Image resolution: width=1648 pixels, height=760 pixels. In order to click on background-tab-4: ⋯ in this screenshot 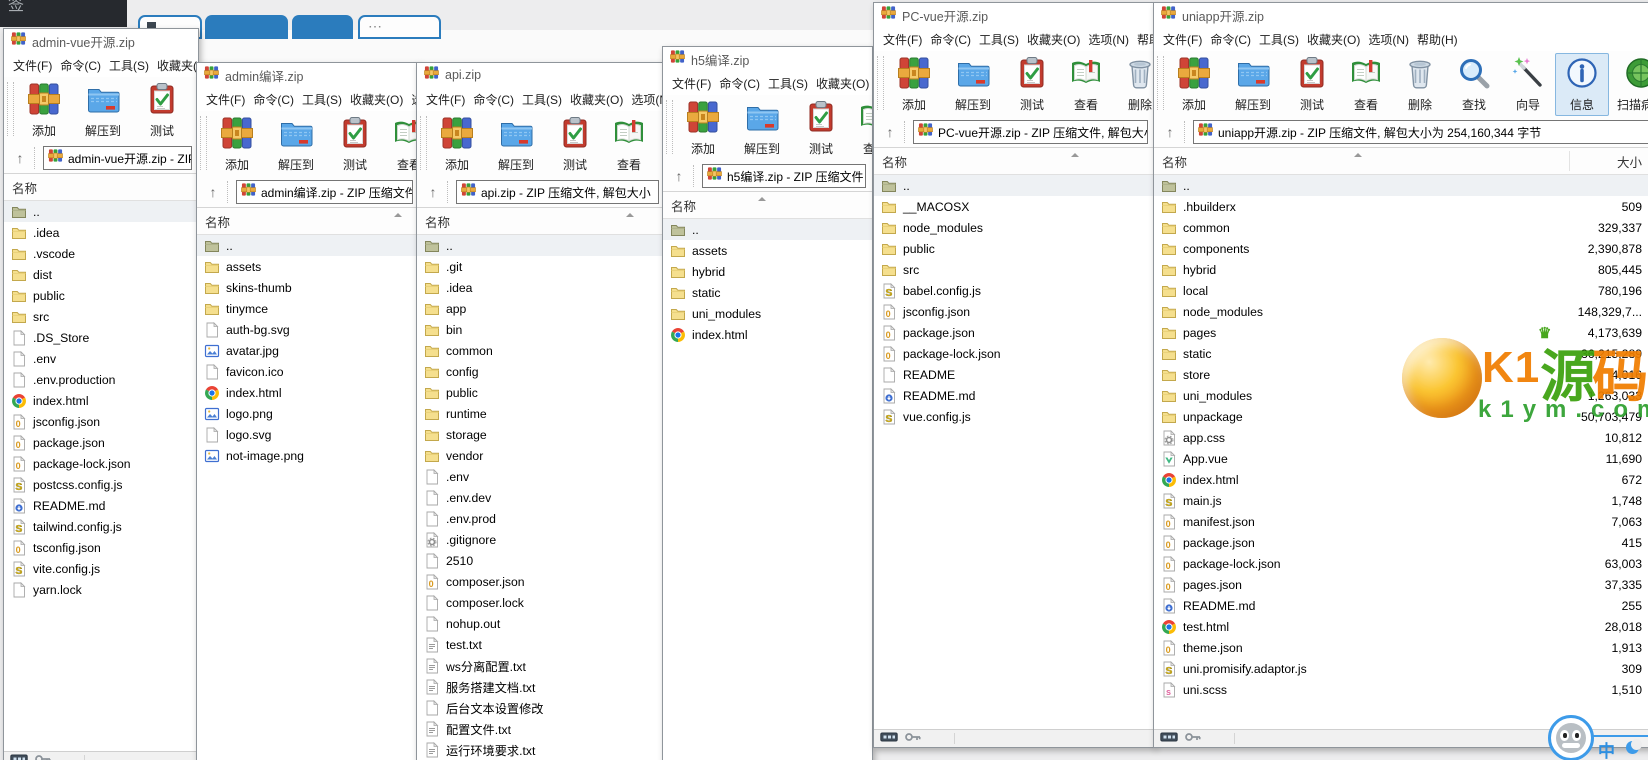, I will do `click(399, 27)`.